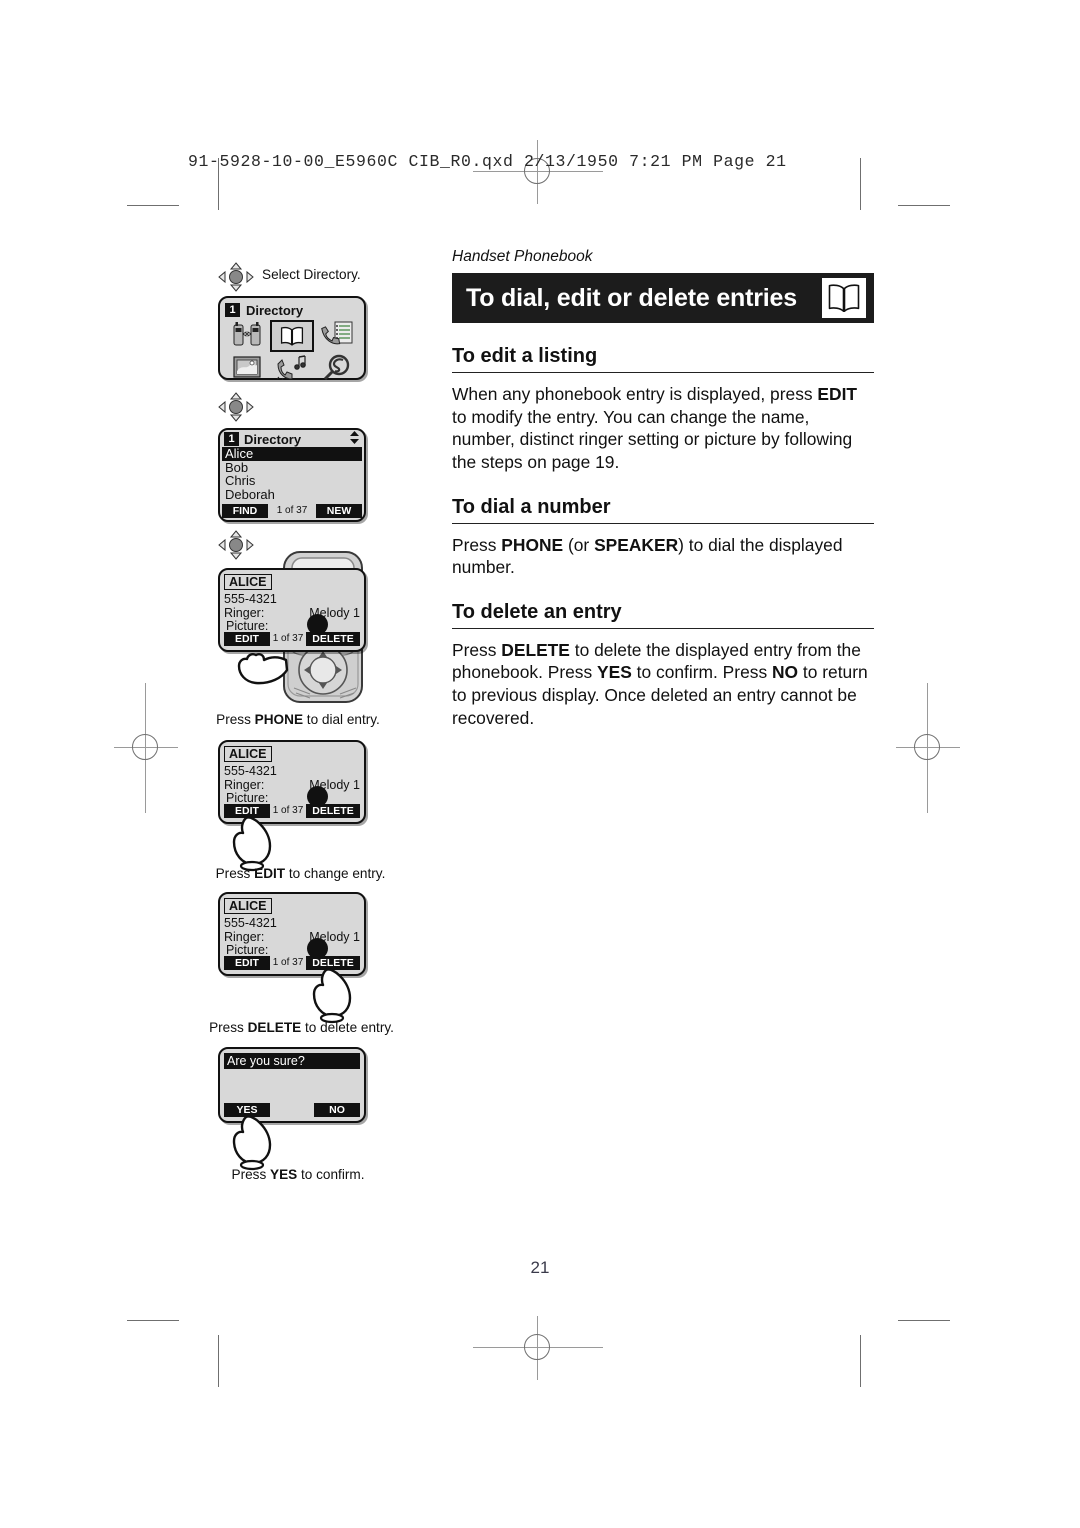 Image resolution: width=1080 pixels, height=1528 pixels. What do you see at coordinates (218, 1361) in the screenshot?
I see `crop-mark-bl-v` at bounding box center [218, 1361].